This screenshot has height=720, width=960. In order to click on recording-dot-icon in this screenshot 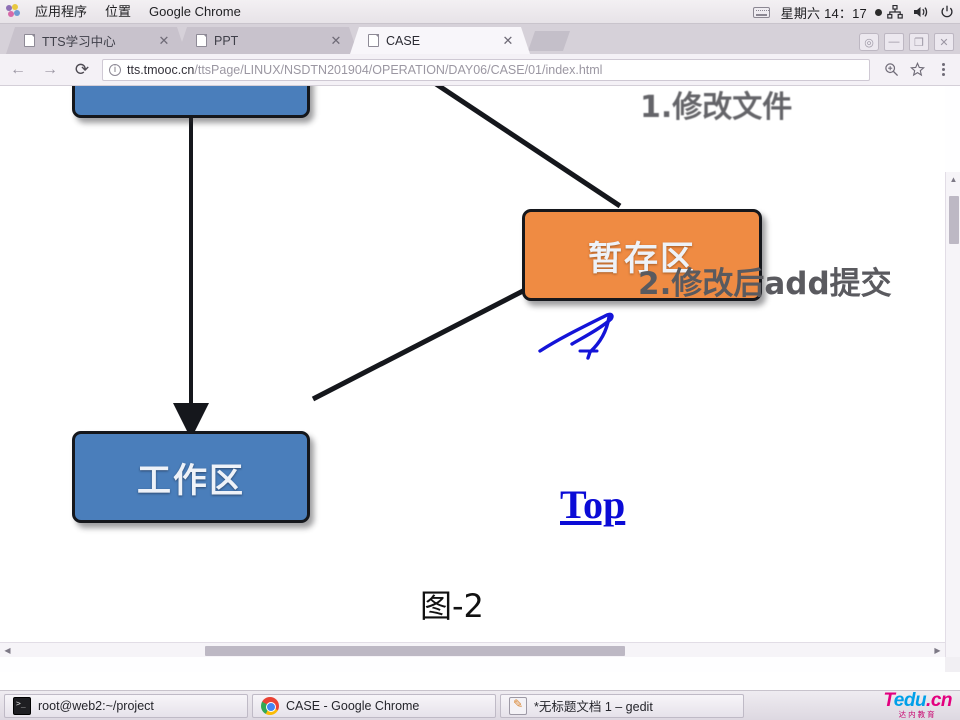, I will do `click(878, 12)`.